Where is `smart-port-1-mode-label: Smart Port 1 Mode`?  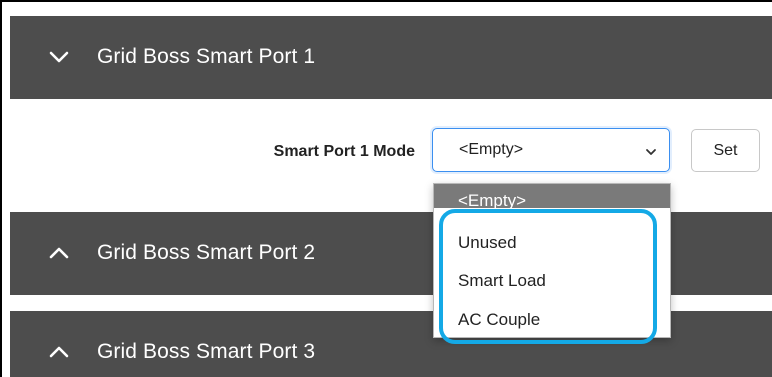 smart-port-1-mode-label: Smart Port 1 Mode is located at coordinates (344, 151).